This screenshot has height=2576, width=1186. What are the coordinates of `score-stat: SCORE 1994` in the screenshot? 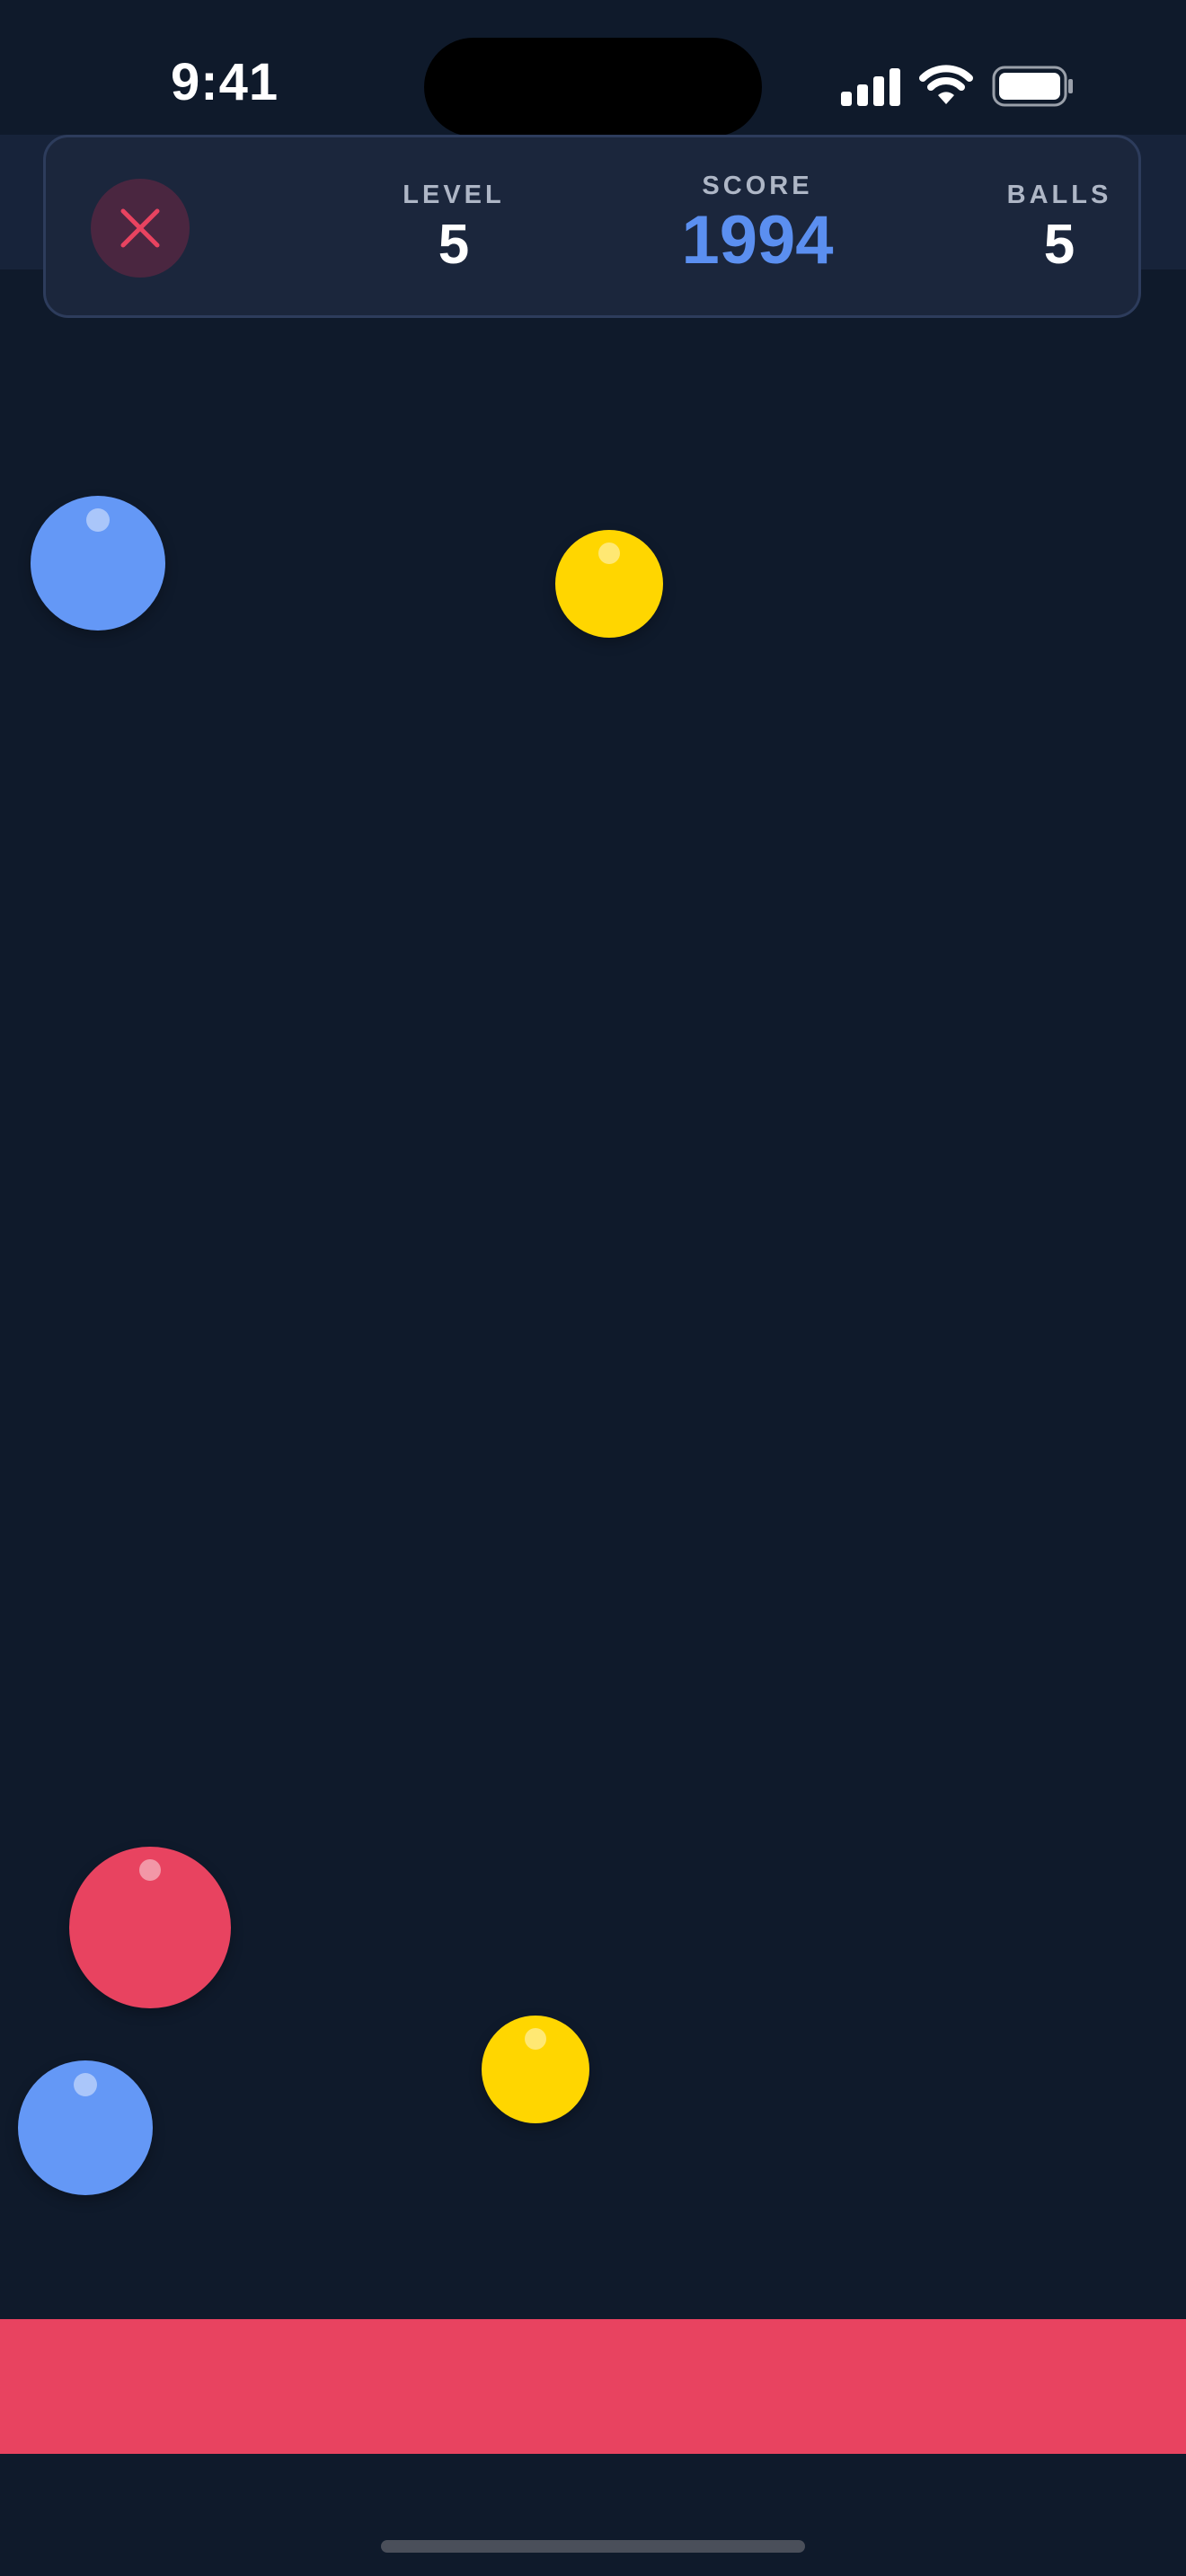 It's located at (757, 223).